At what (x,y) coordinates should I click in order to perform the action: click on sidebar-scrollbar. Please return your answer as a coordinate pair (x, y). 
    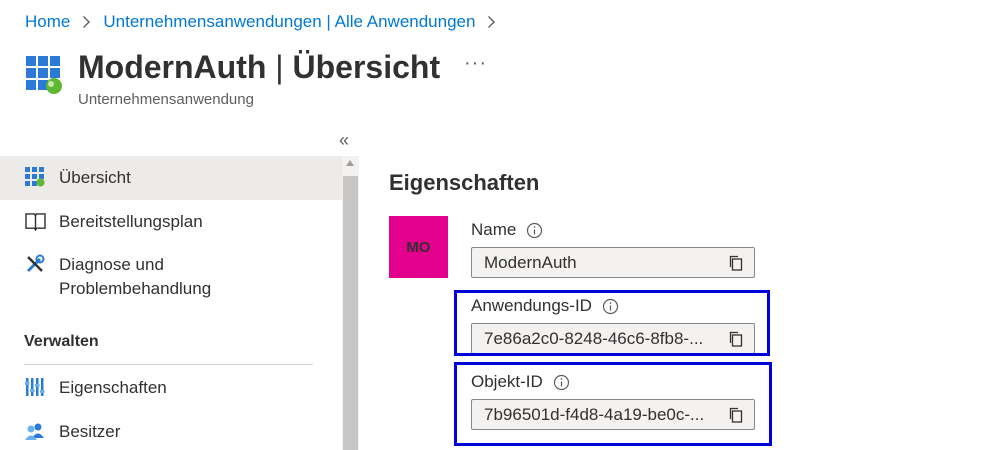
    Looking at the image, I should click on (350, 303).